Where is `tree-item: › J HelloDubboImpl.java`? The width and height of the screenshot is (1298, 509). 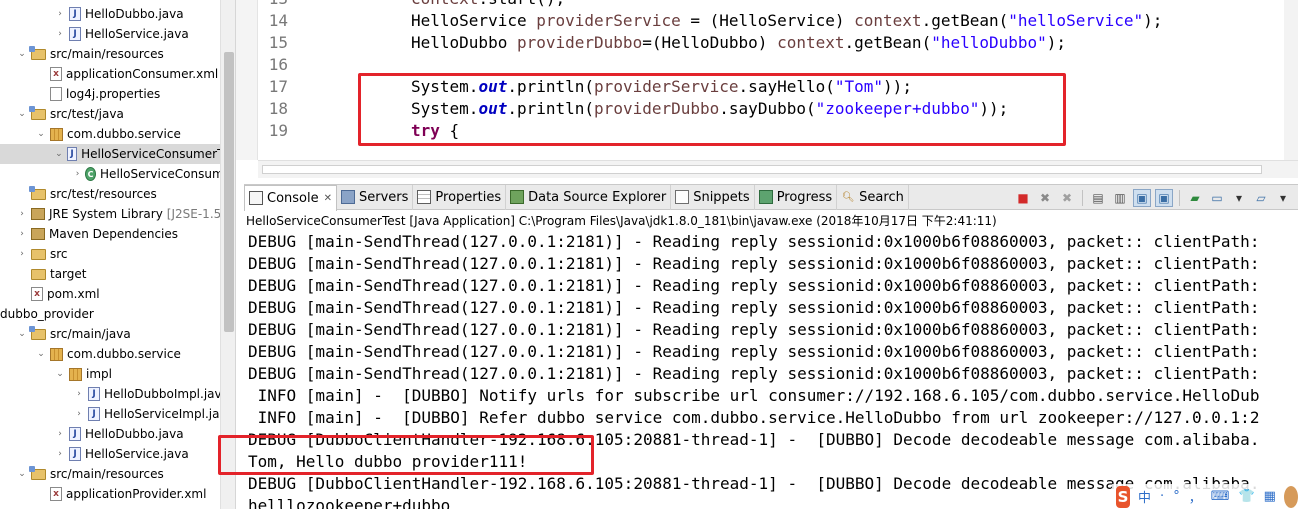
tree-item: › J HelloDubboImpl.java is located at coordinates (117, 394).